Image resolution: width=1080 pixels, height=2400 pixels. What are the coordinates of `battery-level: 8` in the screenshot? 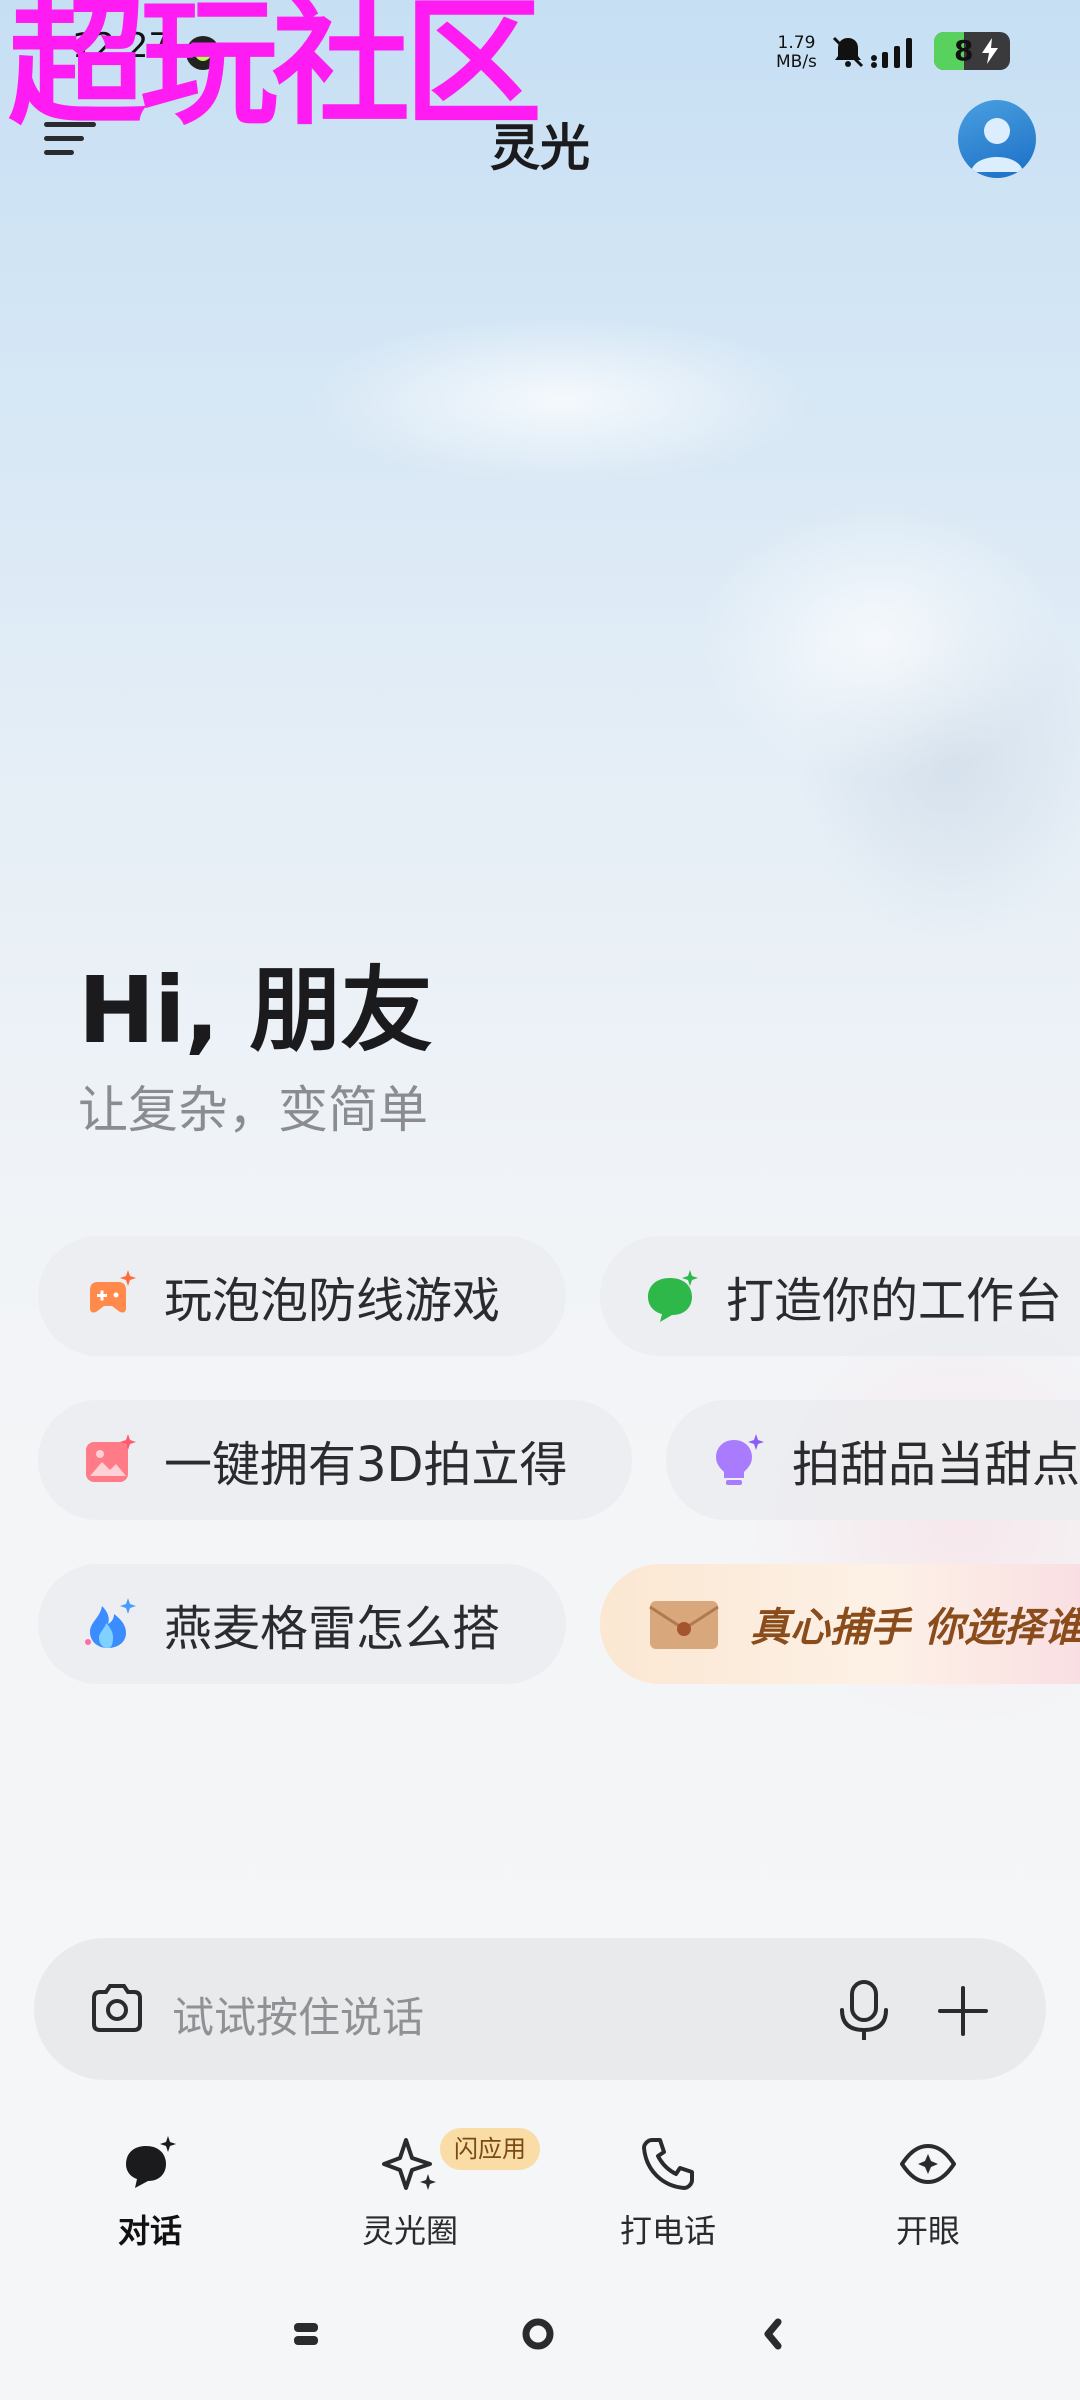 It's located at (964, 50).